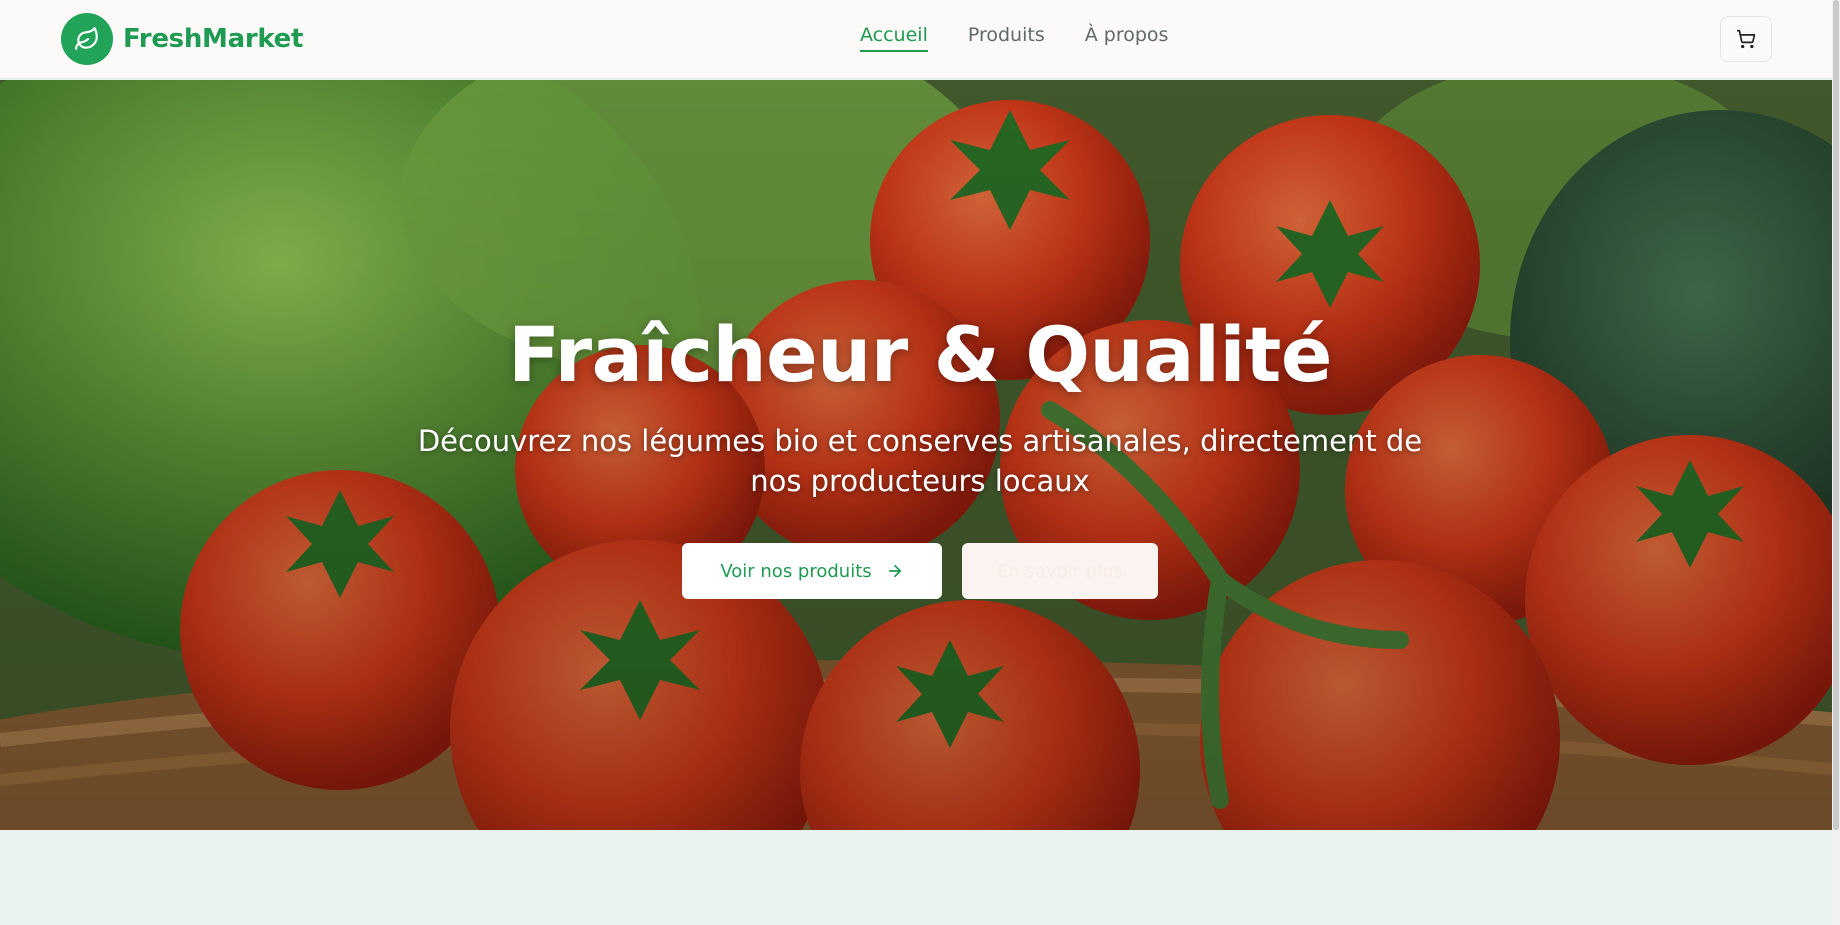 The image size is (1840, 925). I want to click on page-scrollbar, so click(1836, 462).